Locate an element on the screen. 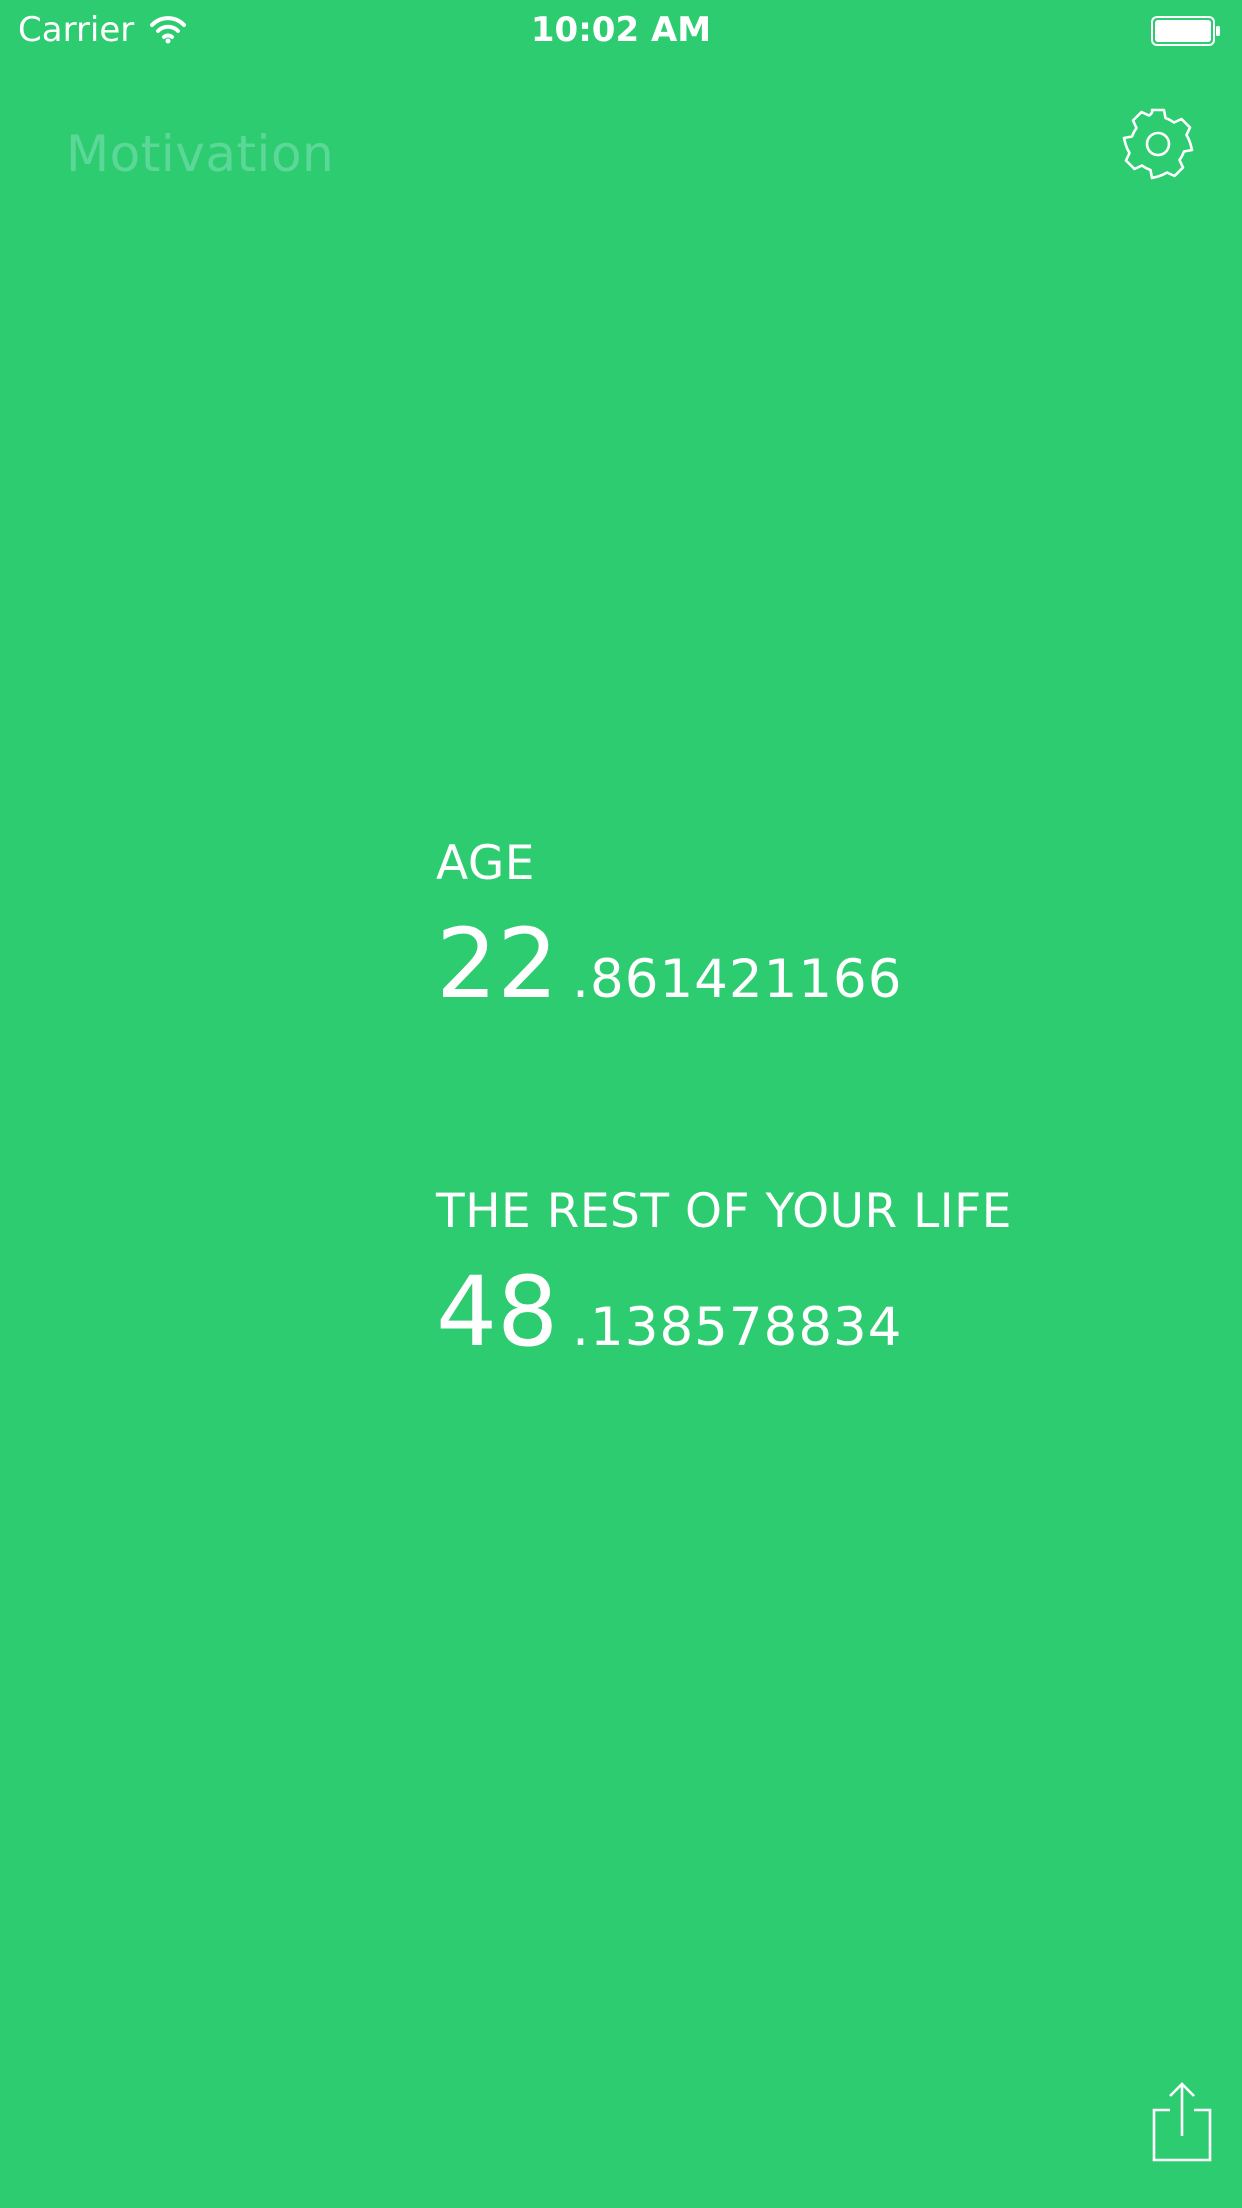 The width and height of the screenshot is (1242, 2208). rest-of-life-value: 48.138578834 is located at coordinates (724, 1312).